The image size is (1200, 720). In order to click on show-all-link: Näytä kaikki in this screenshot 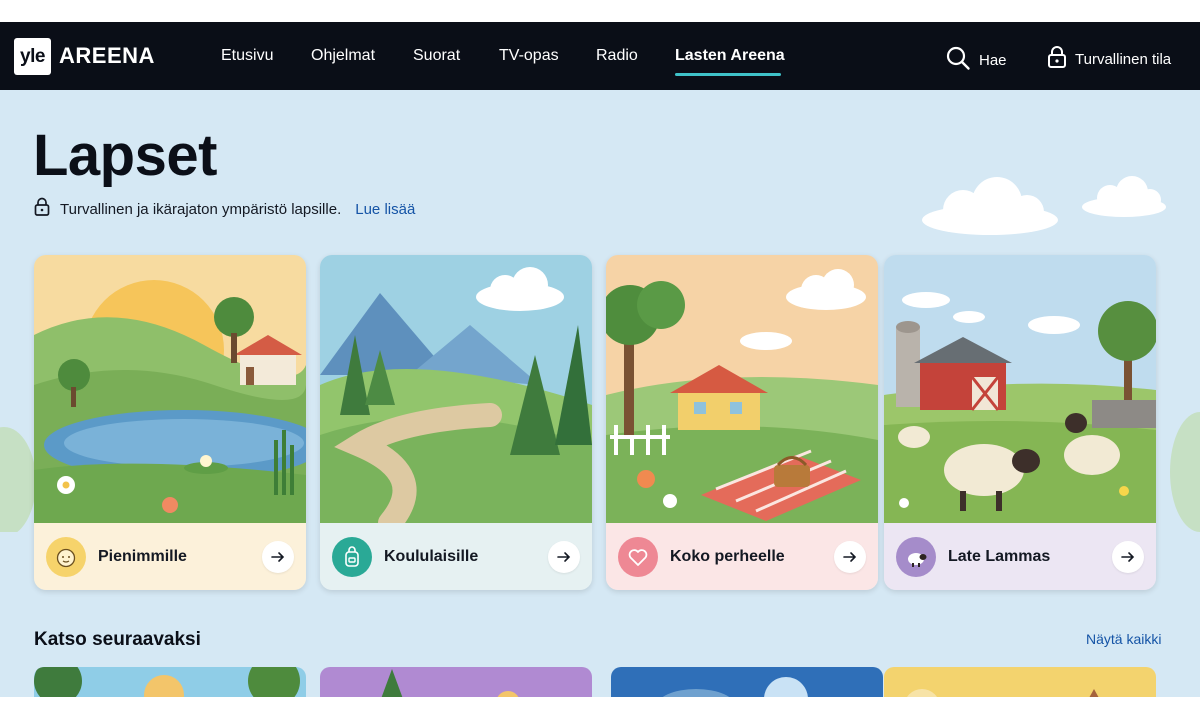, I will do `click(1123, 639)`.